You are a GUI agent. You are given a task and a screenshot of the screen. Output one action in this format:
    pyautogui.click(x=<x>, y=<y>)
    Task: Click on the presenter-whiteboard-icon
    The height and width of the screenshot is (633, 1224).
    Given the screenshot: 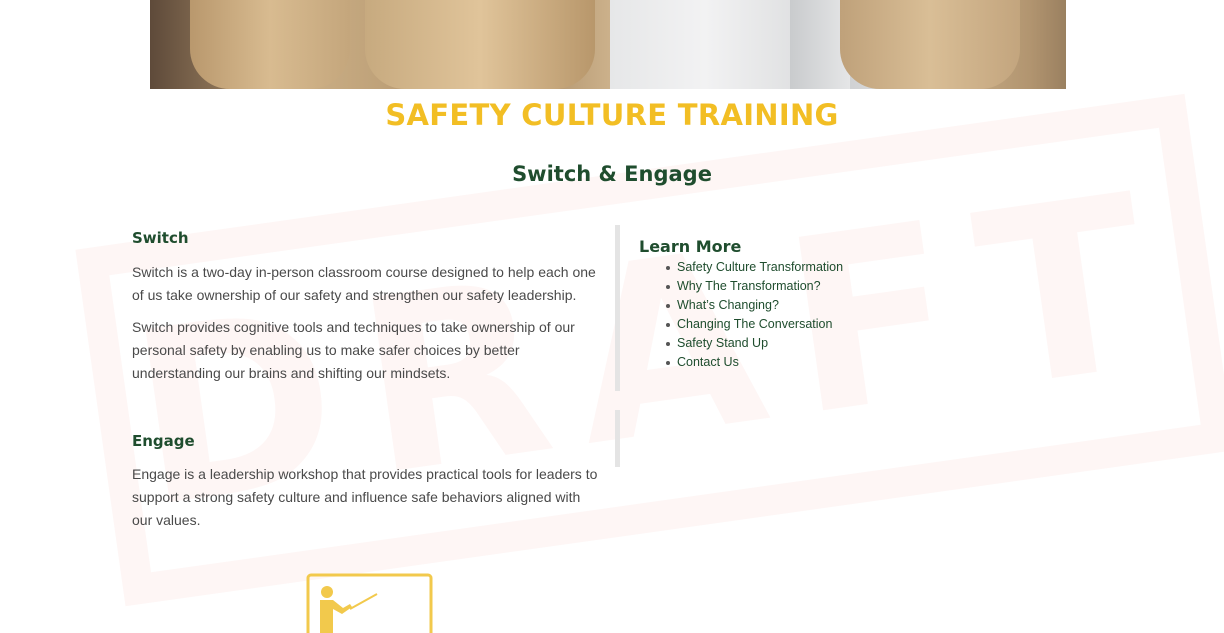 What is the action you would take?
    pyautogui.click(x=369, y=603)
    